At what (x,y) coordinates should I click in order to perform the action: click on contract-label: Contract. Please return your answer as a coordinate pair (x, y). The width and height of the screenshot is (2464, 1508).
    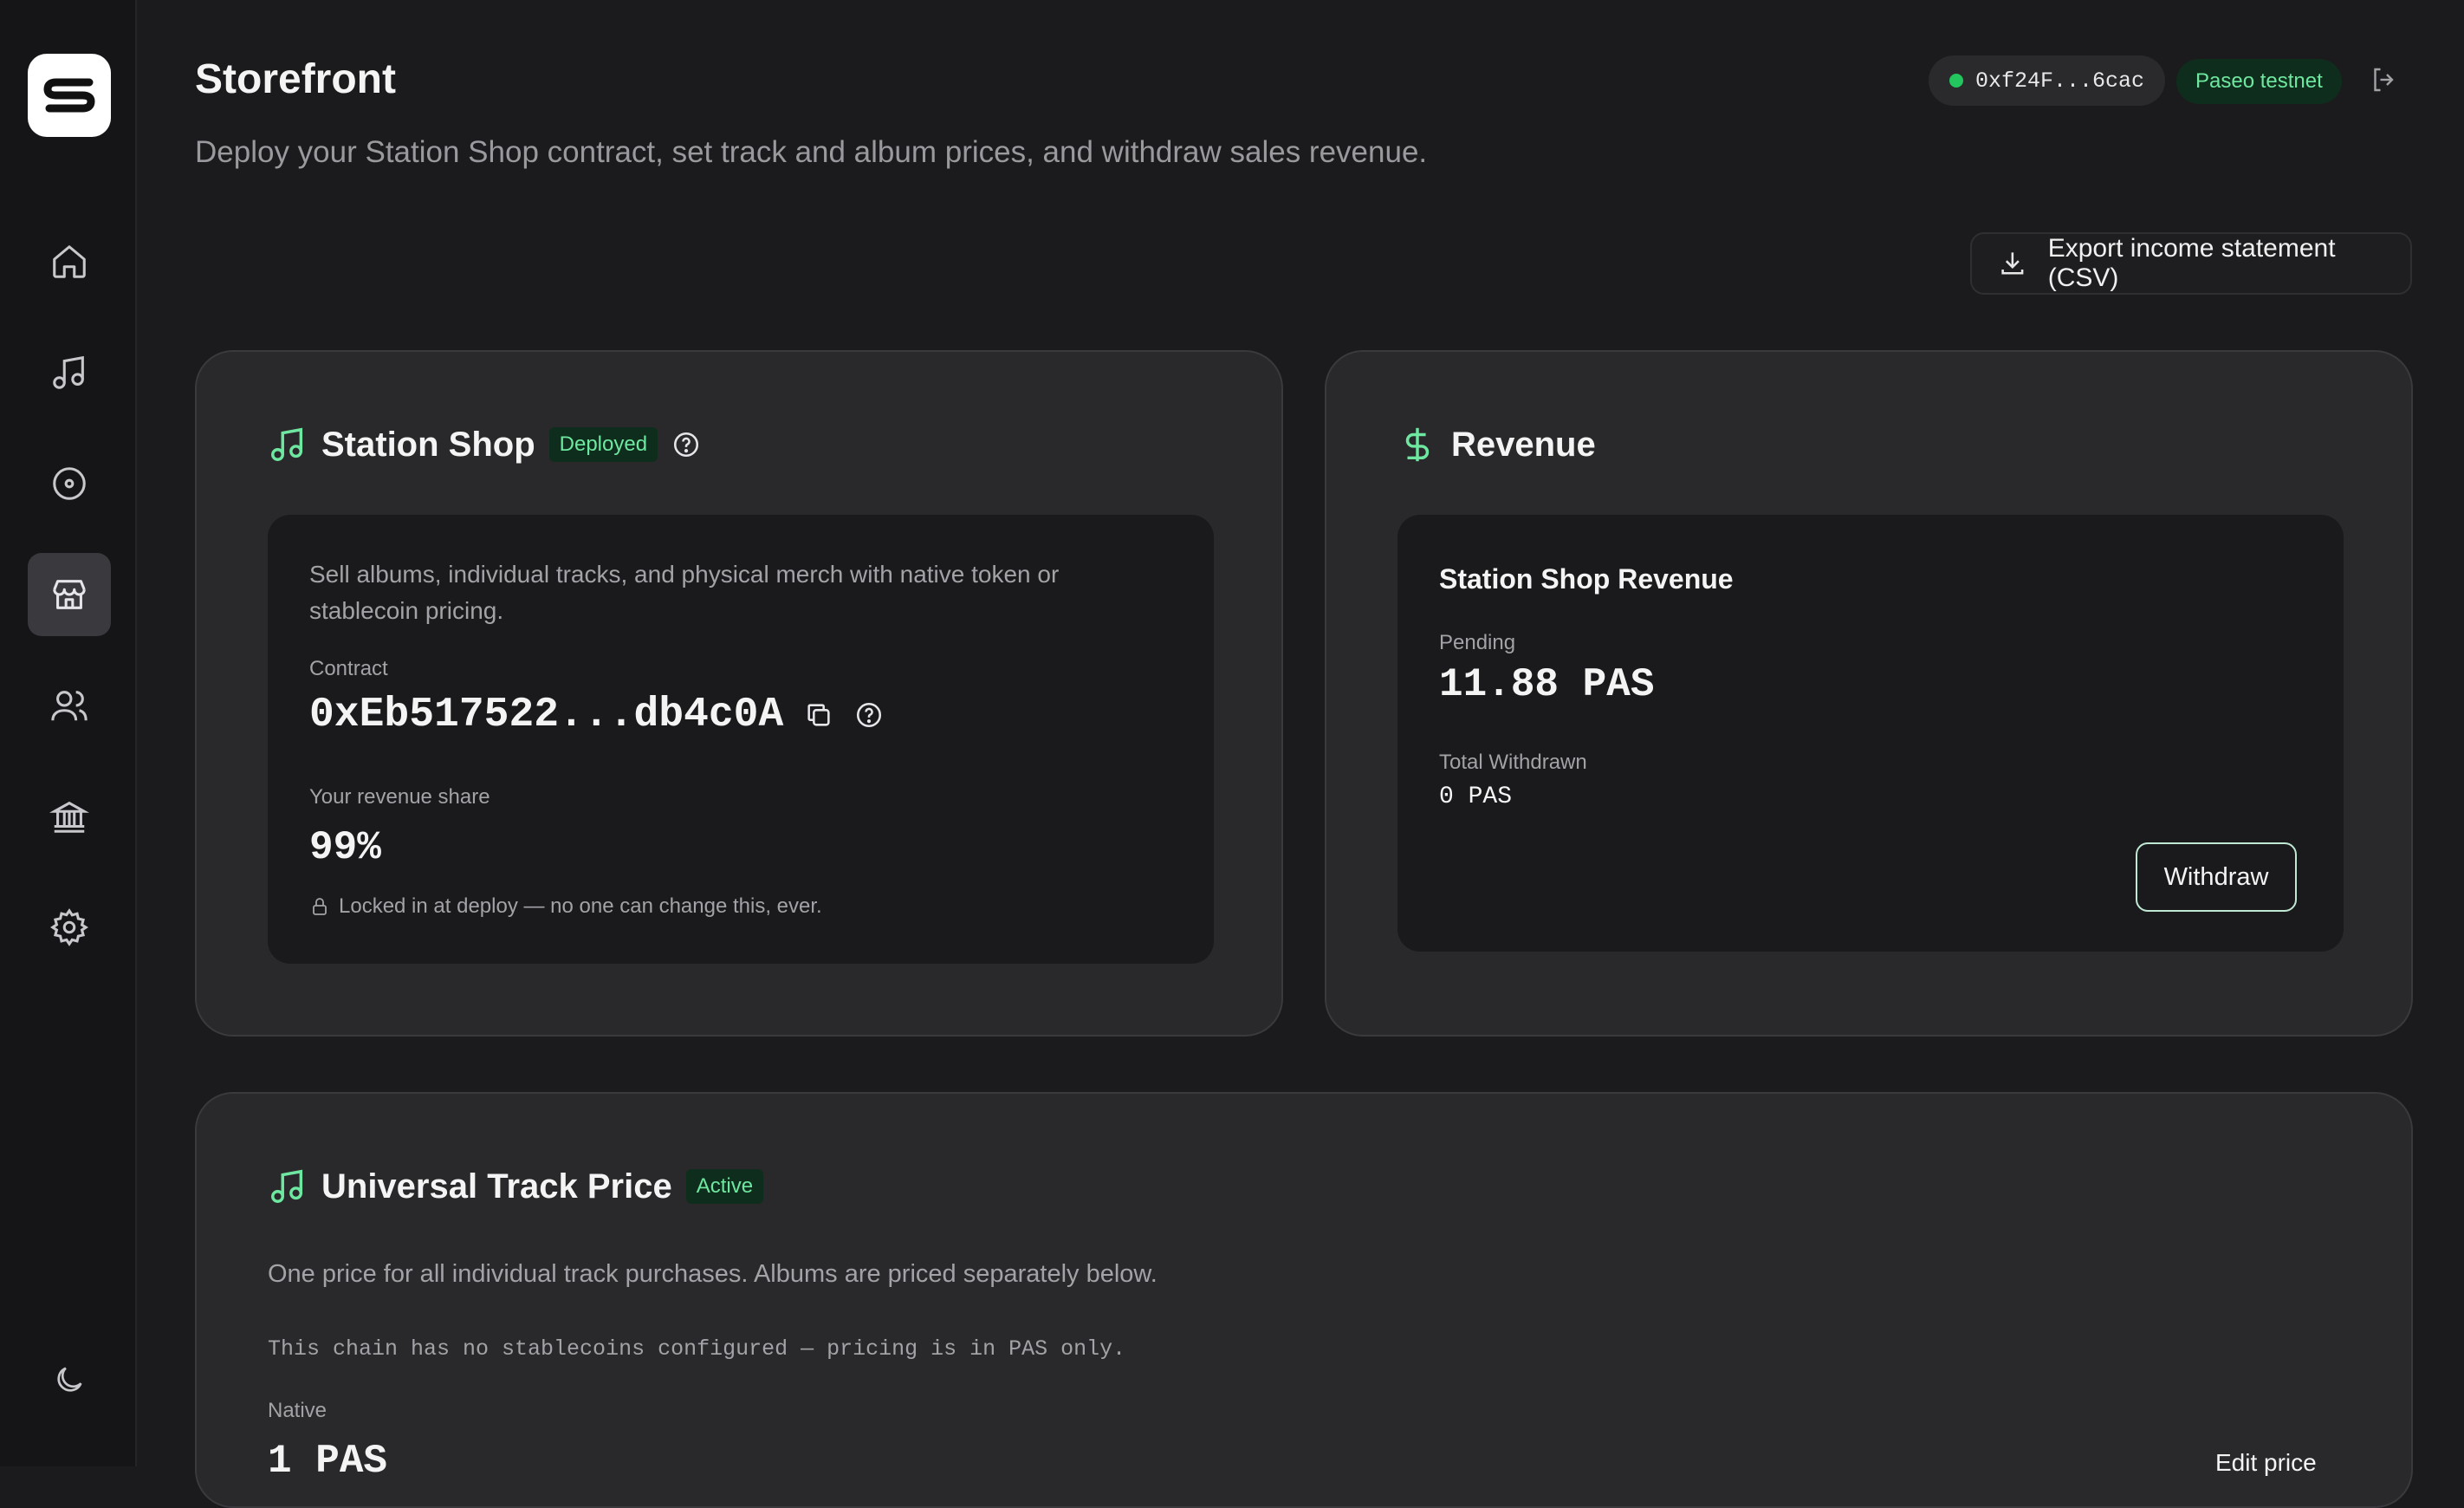
    Looking at the image, I should click on (349, 668).